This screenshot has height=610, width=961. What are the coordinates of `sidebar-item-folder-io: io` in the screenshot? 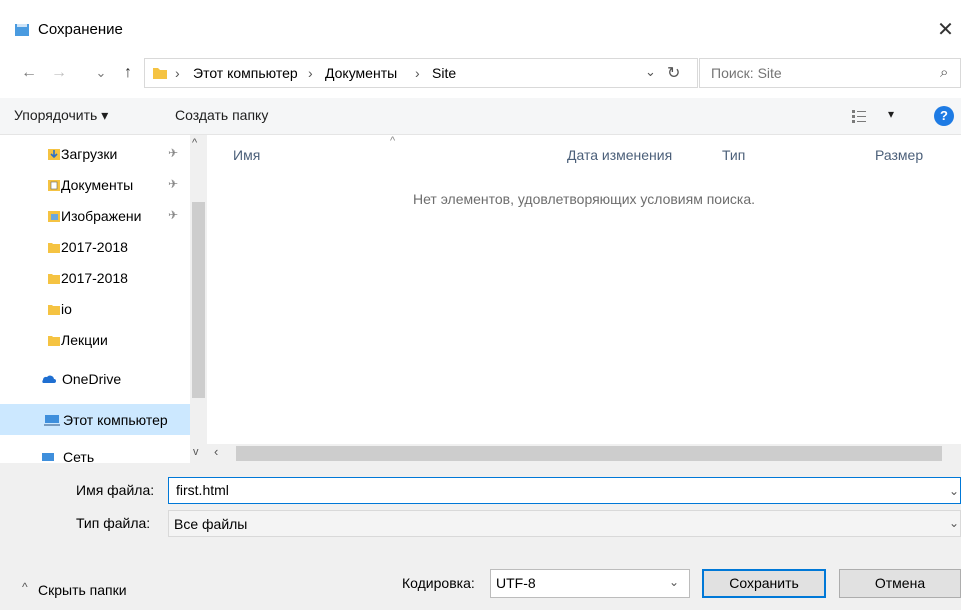 It's located at (95, 308).